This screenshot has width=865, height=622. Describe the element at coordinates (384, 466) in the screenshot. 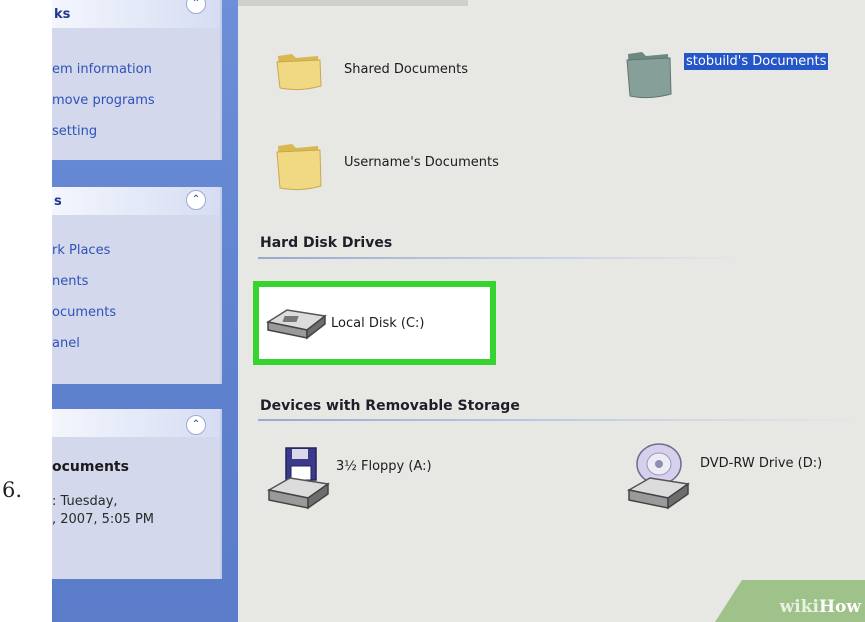

I see `drive-label: 3½ Floppy (A:)` at that location.